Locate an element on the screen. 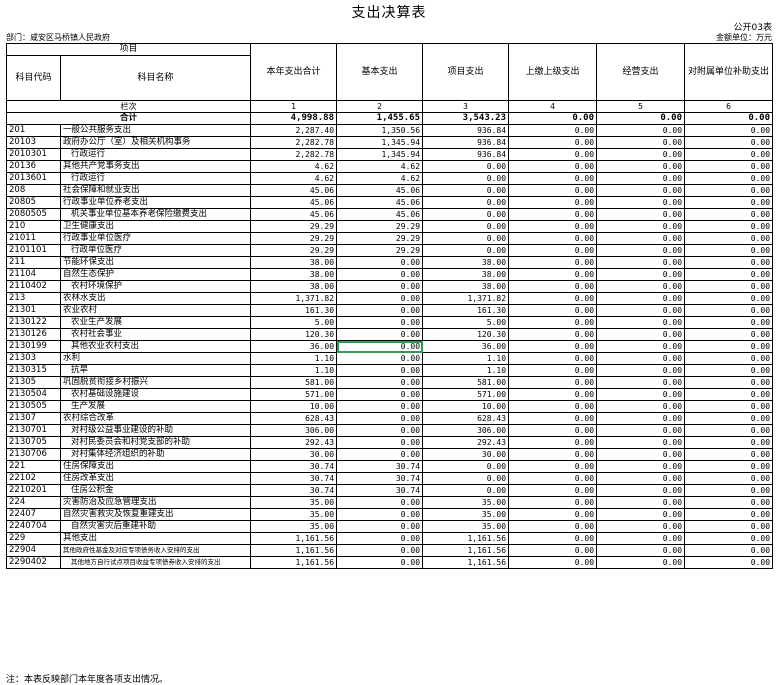 This screenshot has height=685, width=778. subject-name-cell: 其他支出 is located at coordinates (155, 538).